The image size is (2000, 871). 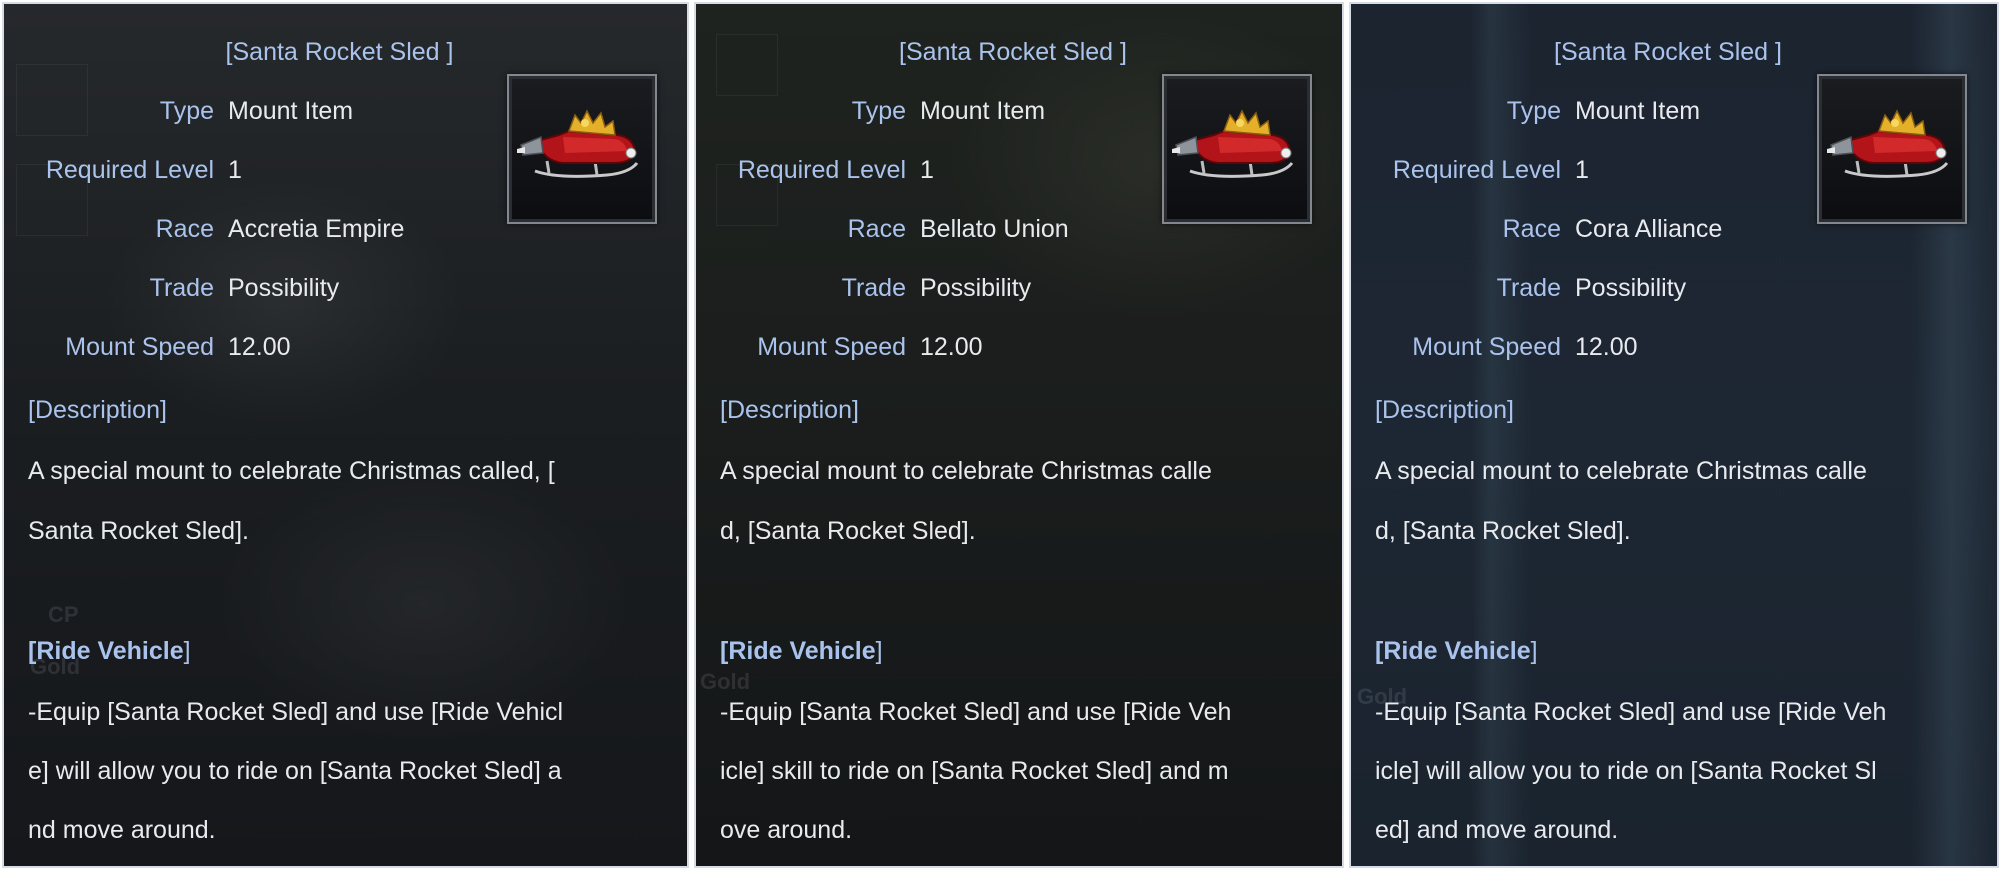 What do you see at coordinates (122, 830) in the screenshot?
I see `ride-vehicle-line: nd move around.` at bounding box center [122, 830].